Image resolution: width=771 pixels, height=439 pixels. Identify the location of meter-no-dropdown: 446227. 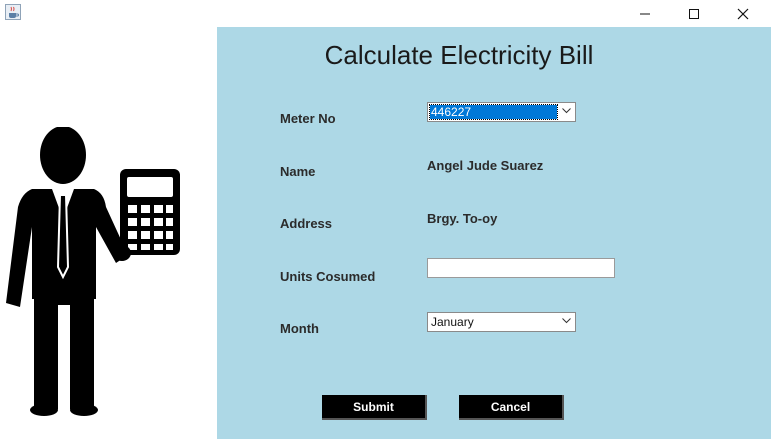
(501, 112).